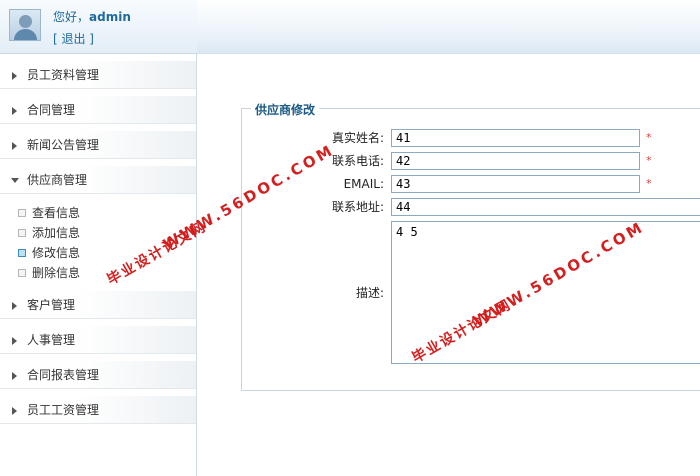 Image resolution: width=700 pixels, height=476 pixels. What do you see at coordinates (25, 34) in the screenshot?
I see `avatar-body` at bounding box center [25, 34].